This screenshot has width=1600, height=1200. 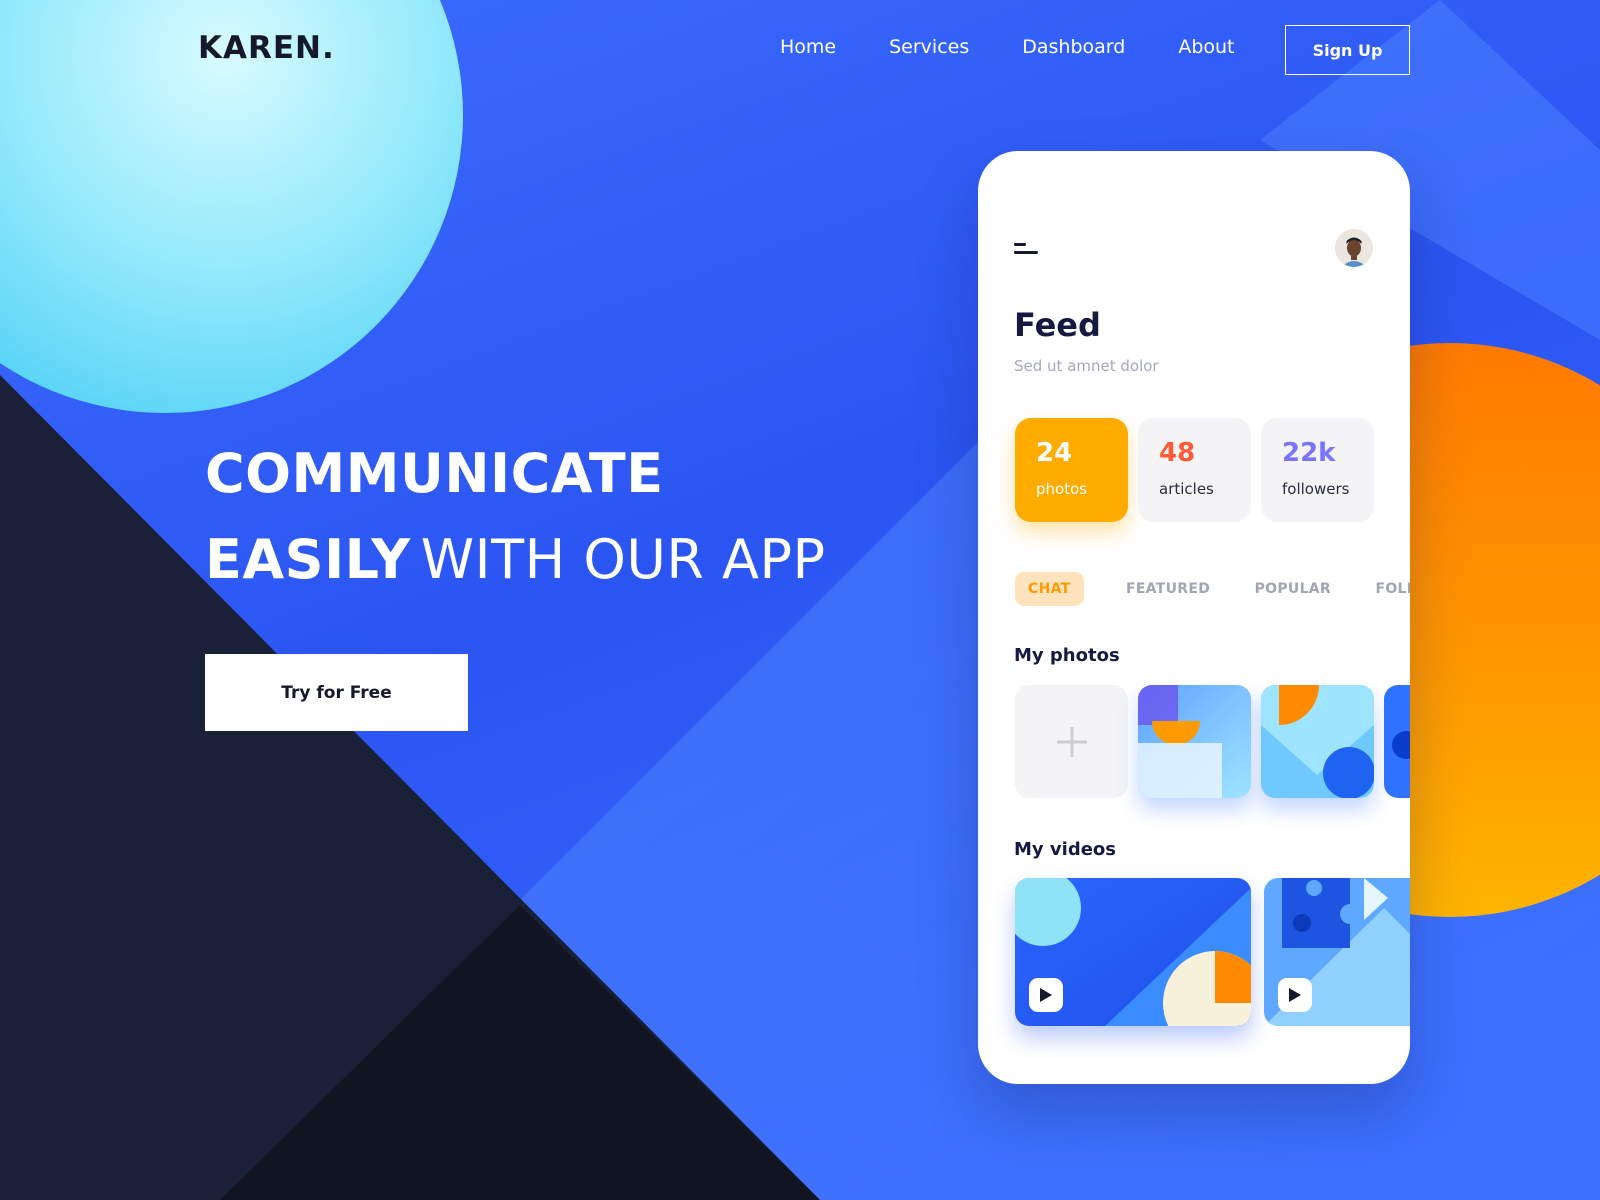 What do you see at coordinates (1347, 50) in the screenshot?
I see `signup-button: Sign Up` at bounding box center [1347, 50].